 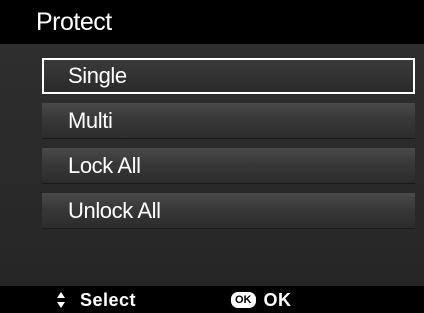 What do you see at coordinates (74, 22) in the screenshot?
I see `page-title: Protect` at bounding box center [74, 22].